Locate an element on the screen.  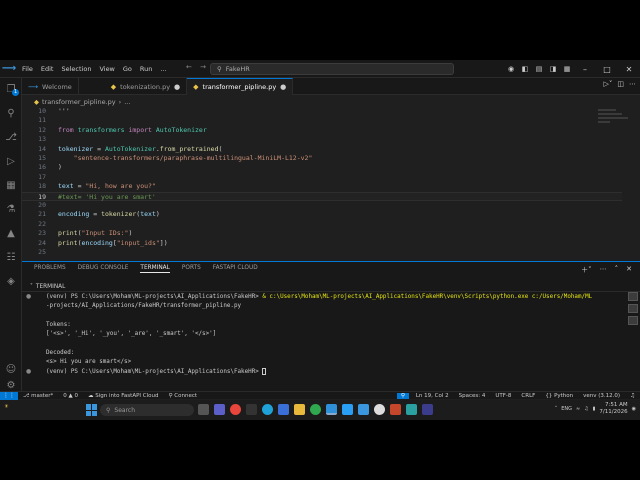
search-icon: ⚲ is located at coordinates (11, 113).